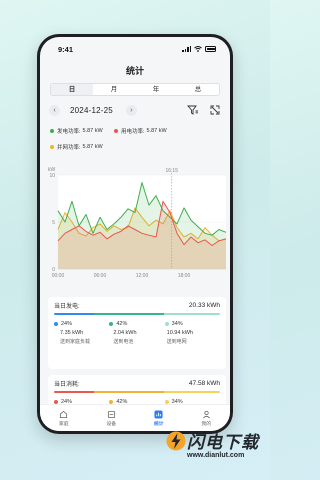 The height and width of the screenshot is (480, 320). What do you see at coordinates (136, 324) in the screenshot?
I see `generation-pct-battery: 42%` at bounding box center [136, 324].